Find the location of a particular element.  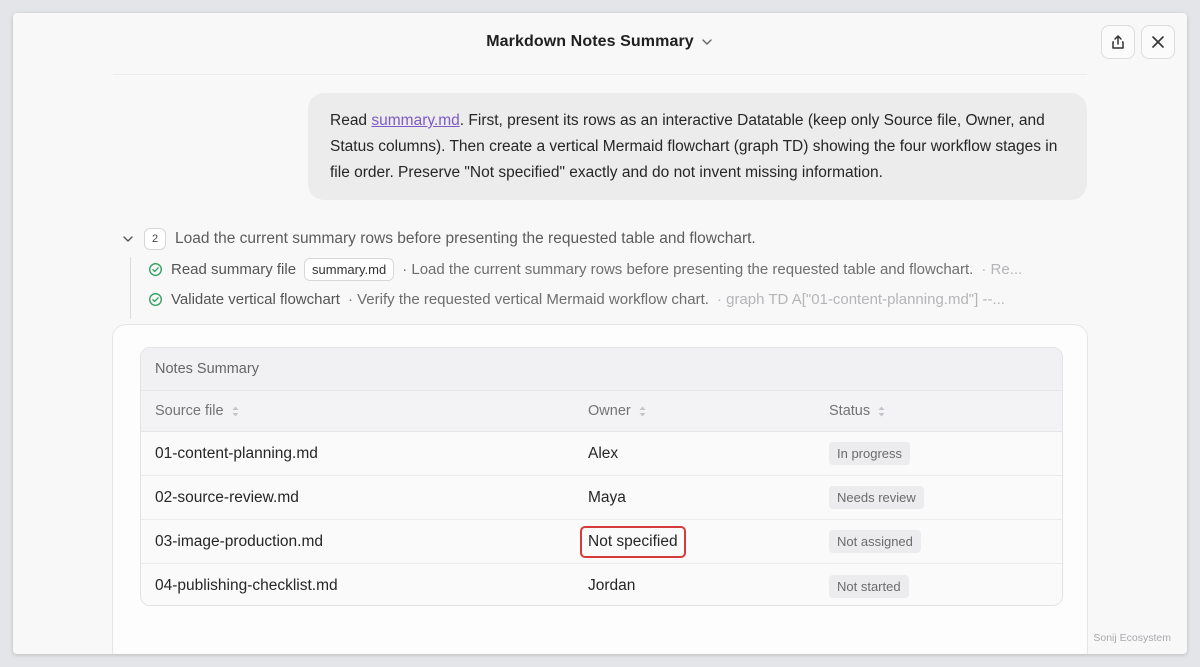

share-icon is located at coordinates (1118, 42).